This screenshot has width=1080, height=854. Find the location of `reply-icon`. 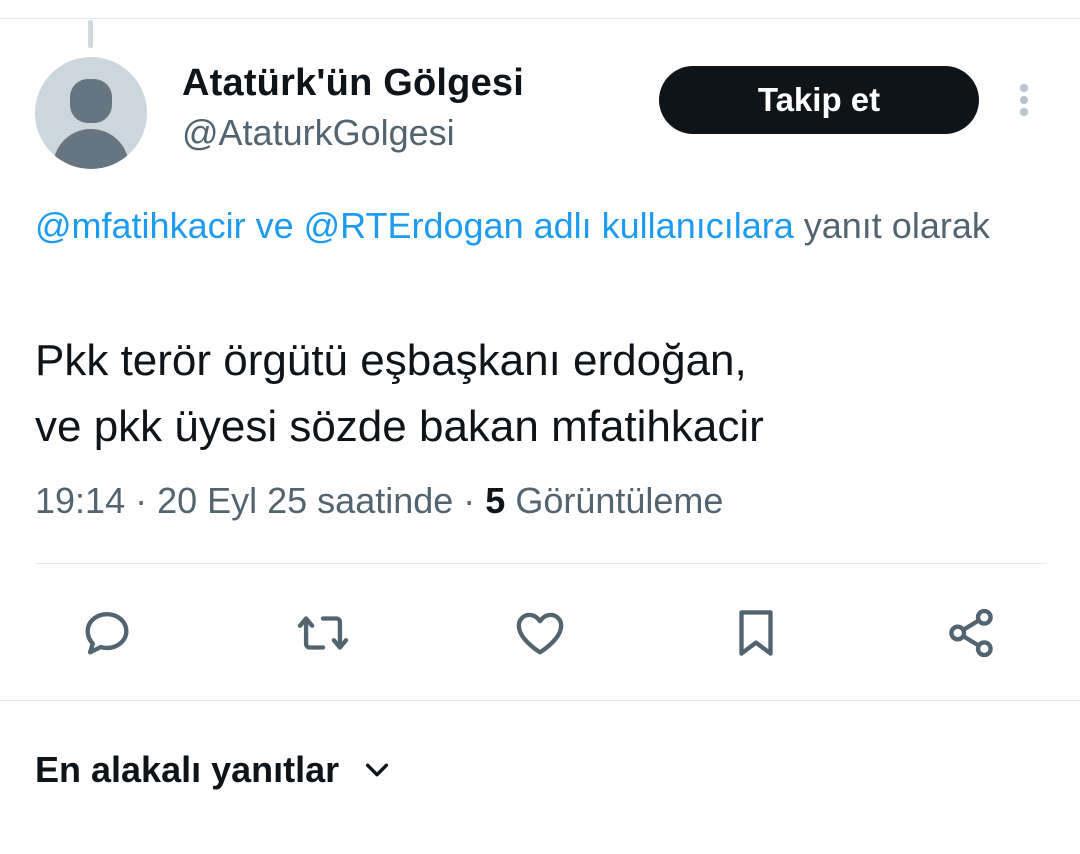

reply-icon is located at coordinates (107, 633).